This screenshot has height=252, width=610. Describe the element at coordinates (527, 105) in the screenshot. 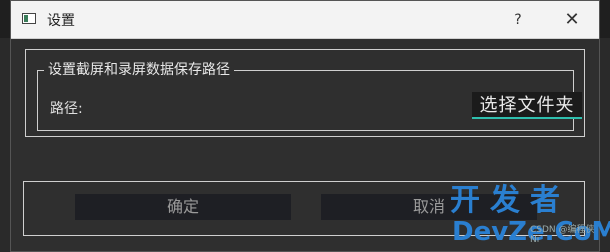

I see `choose-folder-button: 选择文件夹` at that location.